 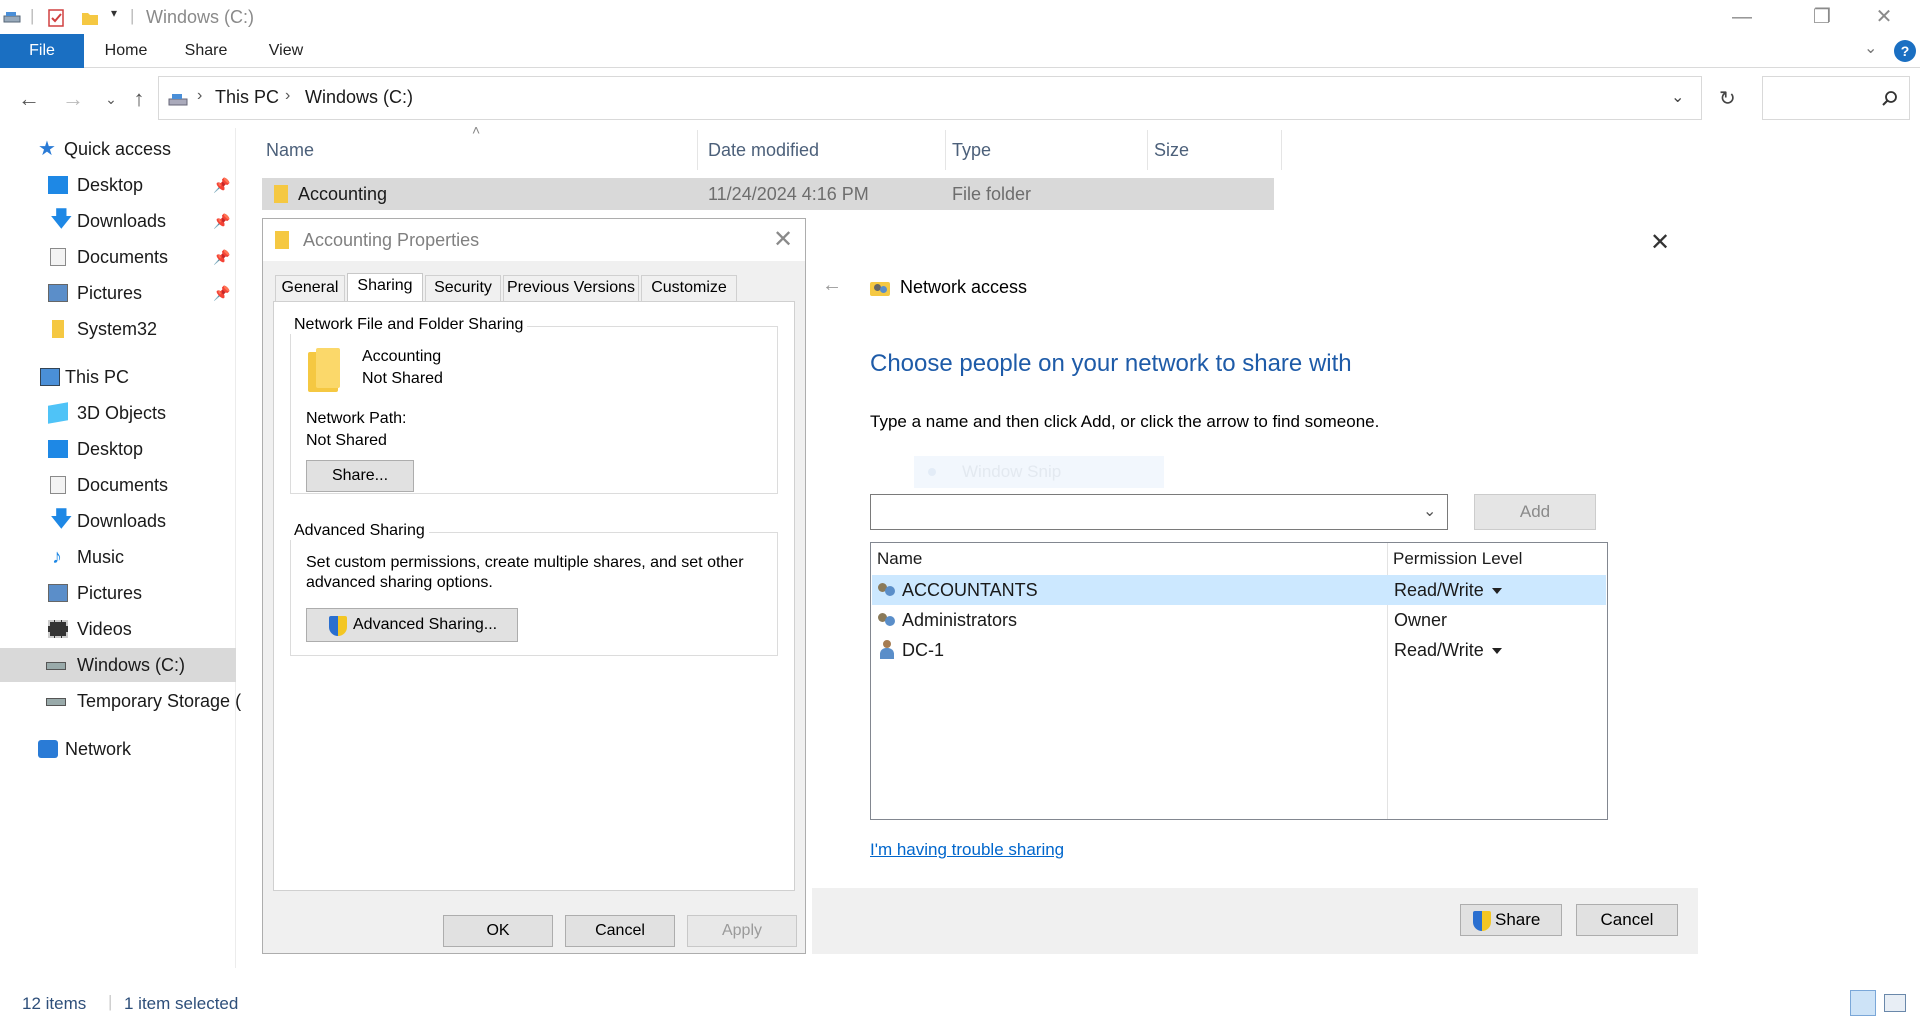 What do you see at coordinates (960, 620) in the screenshot?
I see `list-item-name: Administrators` at bounding box center [960, 620].